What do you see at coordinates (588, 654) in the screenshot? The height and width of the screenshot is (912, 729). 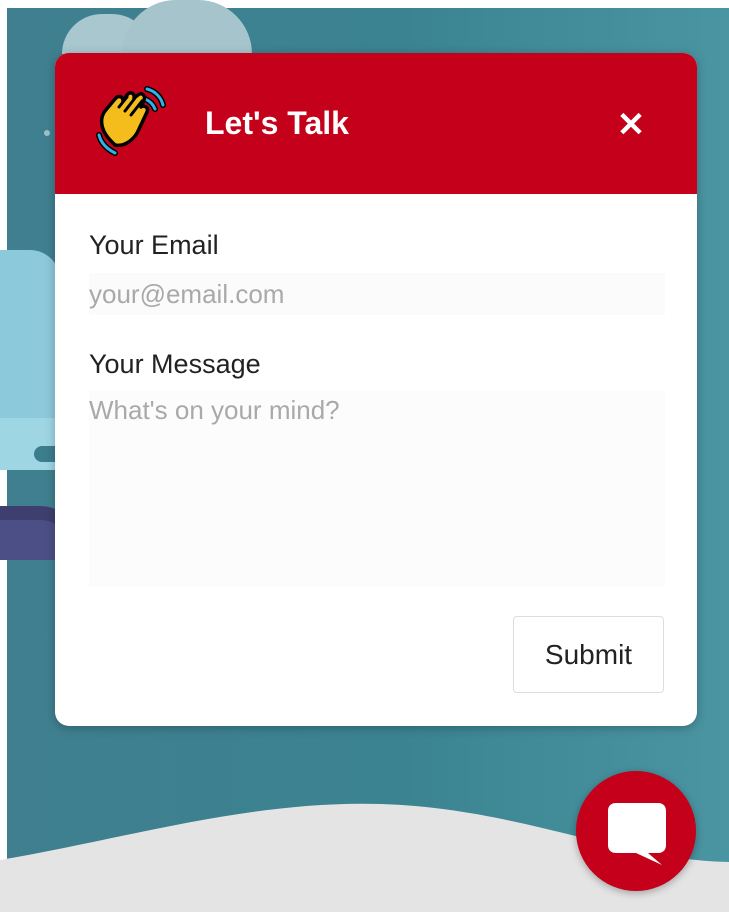 I see `submit-button: Submit` at bounding box center [588, 654].